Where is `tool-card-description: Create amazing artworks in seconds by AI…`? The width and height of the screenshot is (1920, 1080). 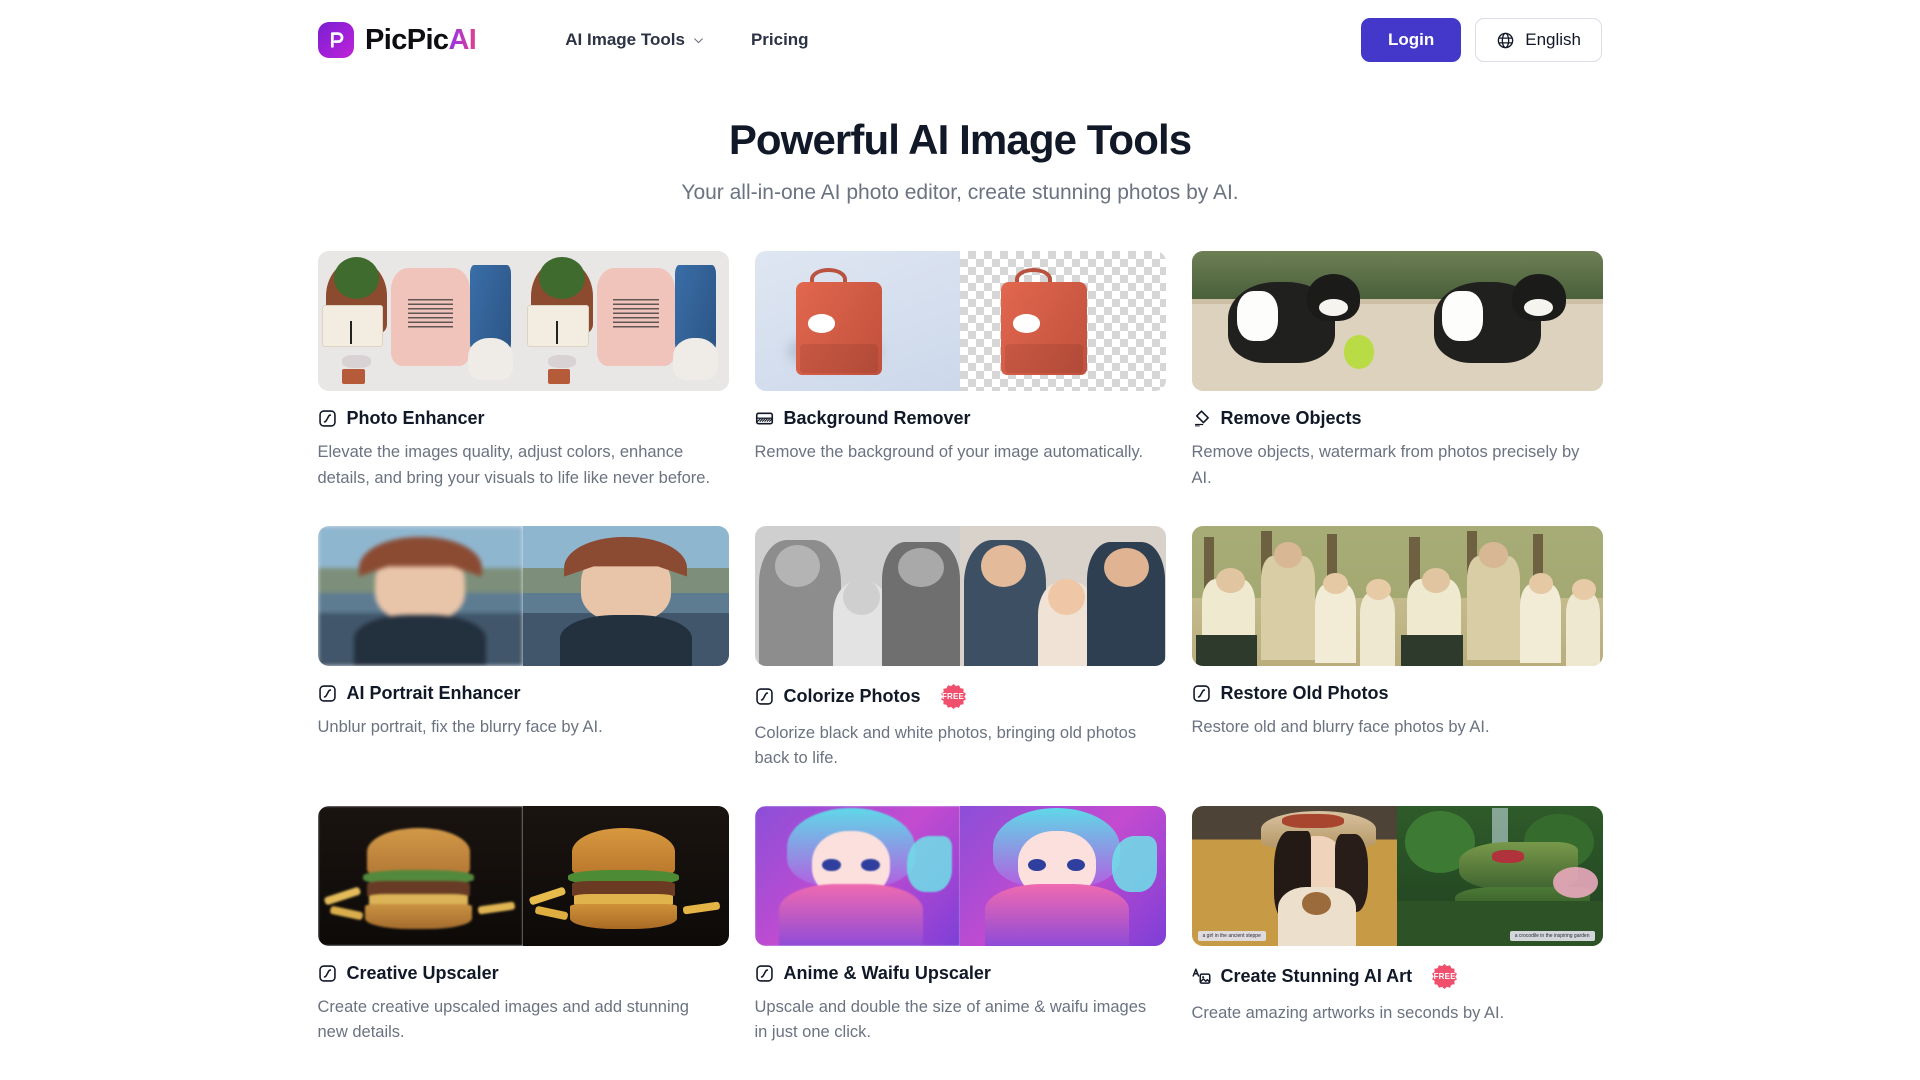
tool-card-description: Create amazing artworks in seconds by AI… is located at coordinates (1348, 1012).